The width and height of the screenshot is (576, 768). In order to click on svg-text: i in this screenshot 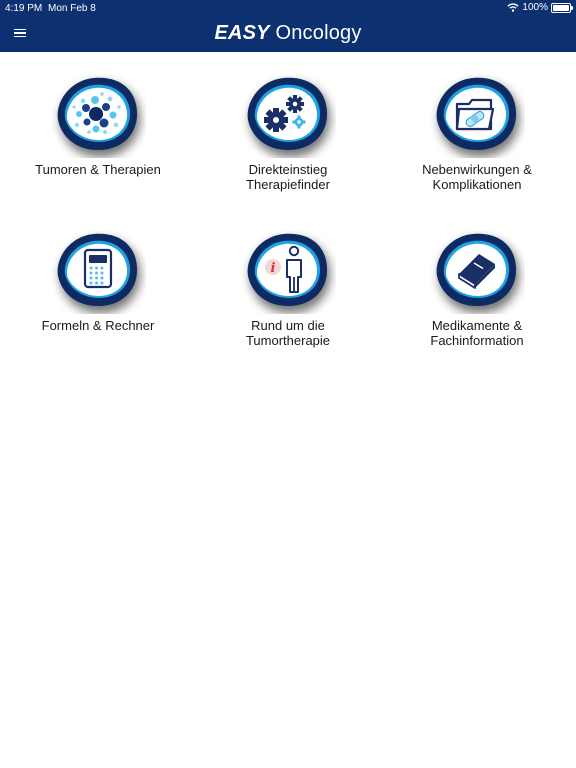, I will do `click(273, 268)`.